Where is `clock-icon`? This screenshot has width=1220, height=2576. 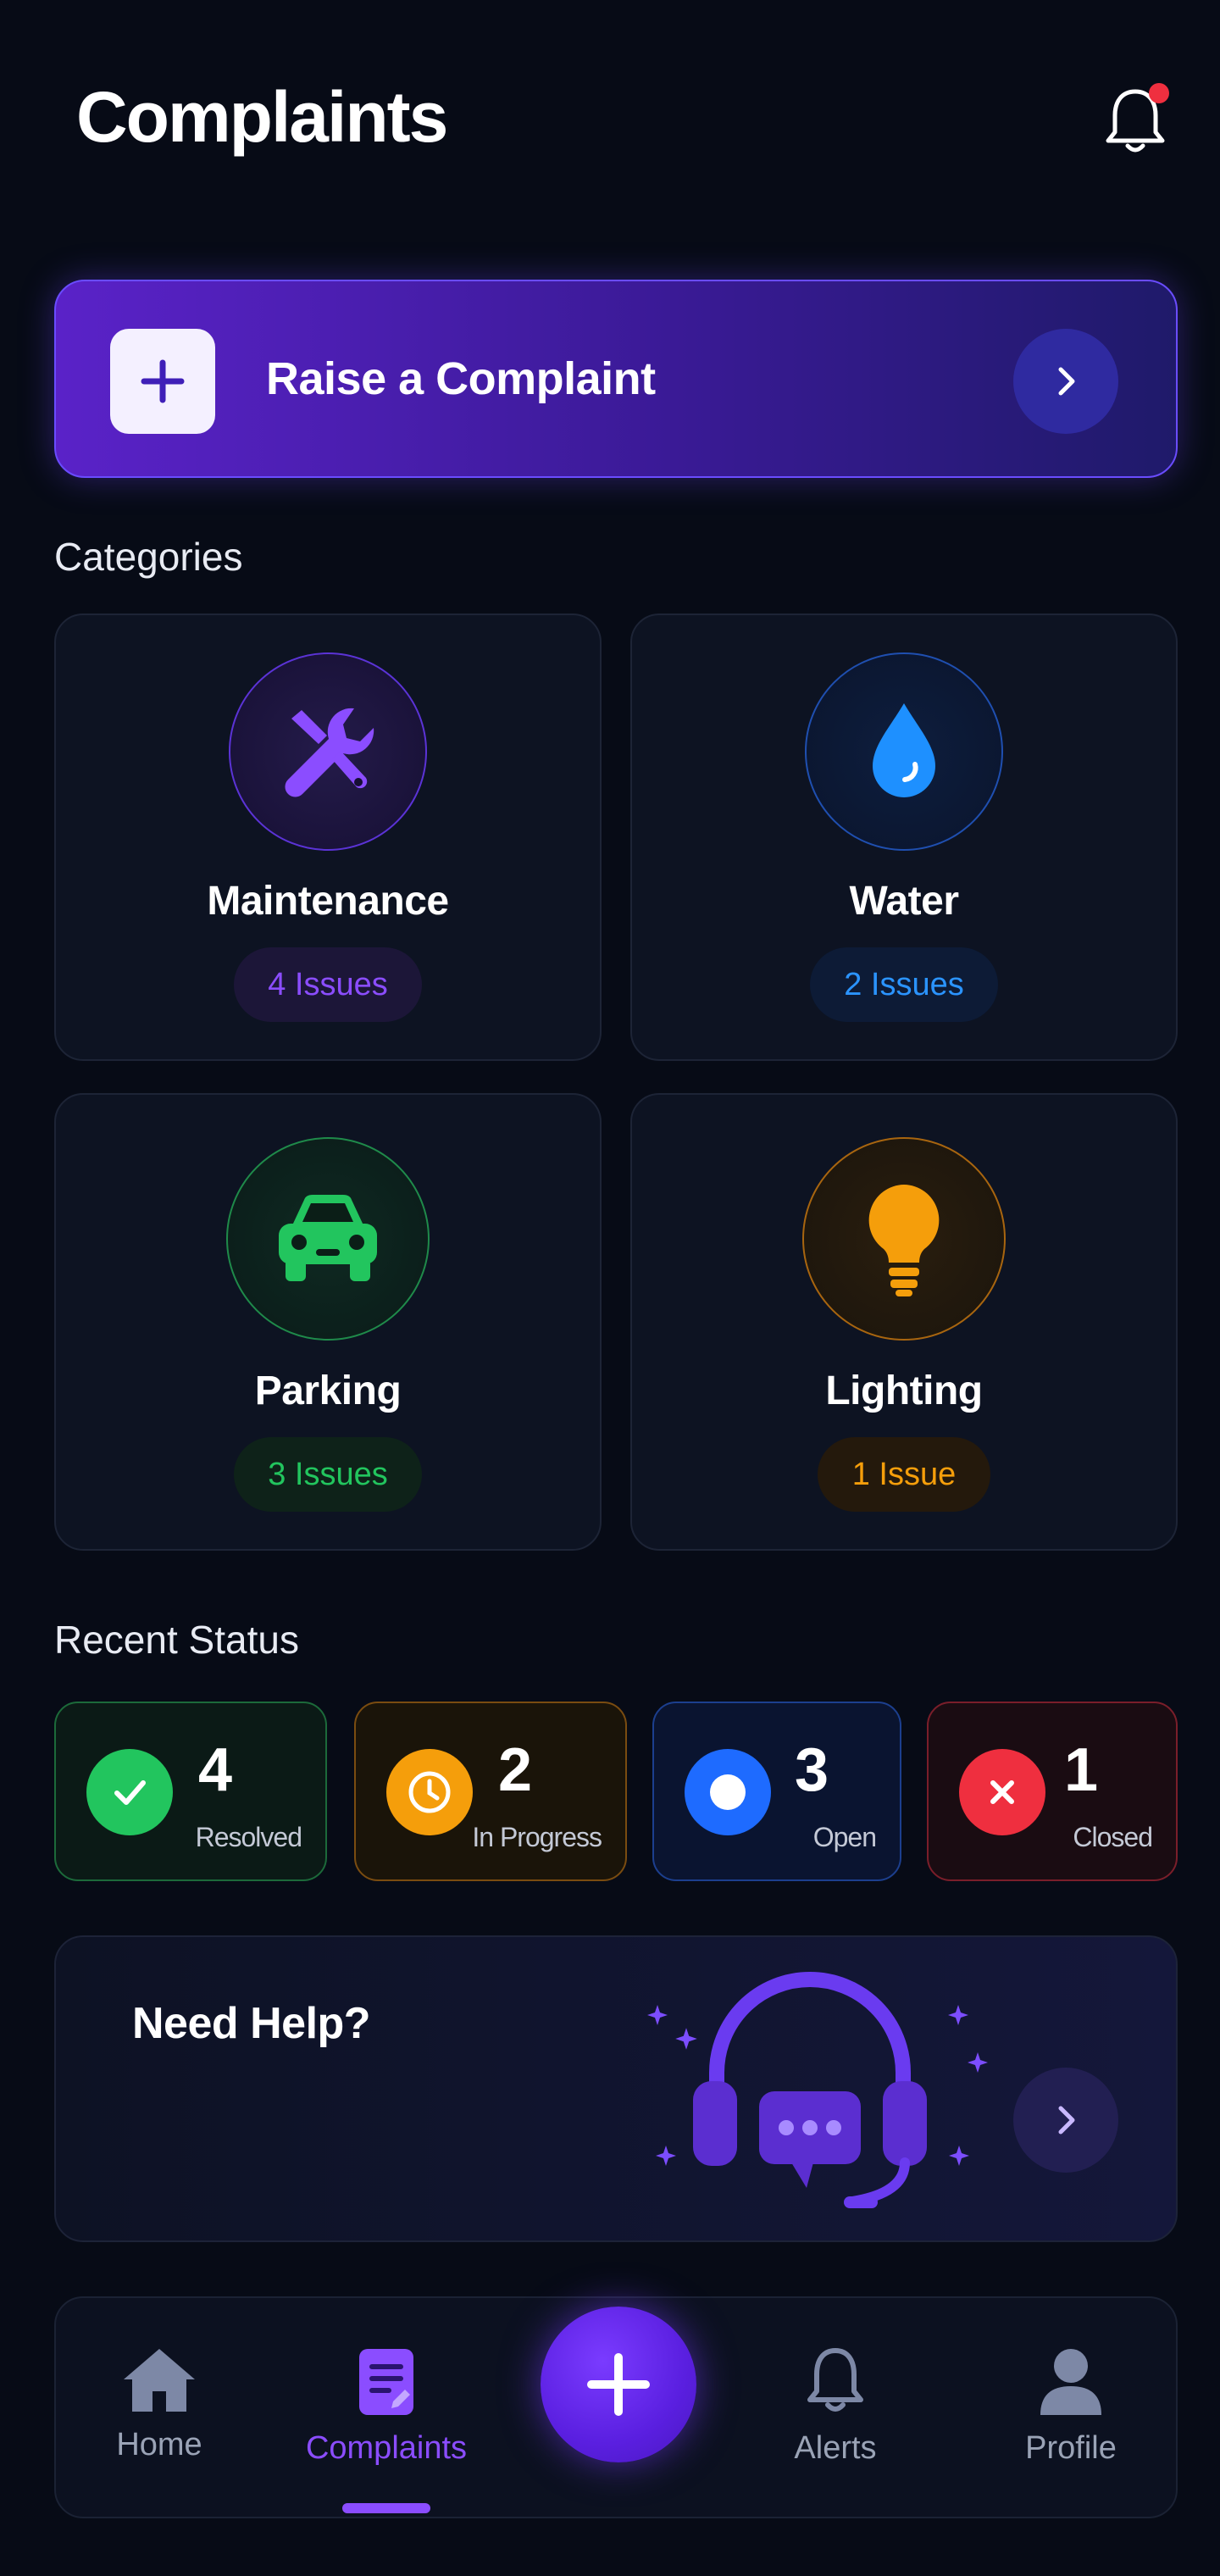 clock-icon is located at coordinates (429, 1792).